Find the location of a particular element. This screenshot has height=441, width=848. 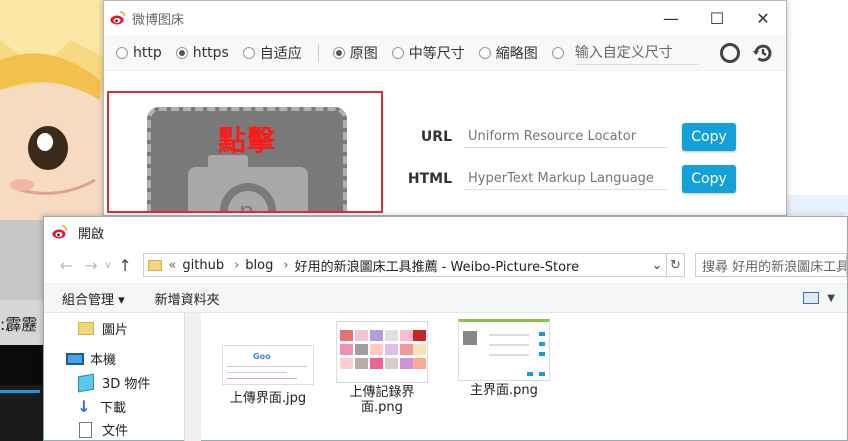

radio-original-size: 原图 is located at coordinates (355, 53).